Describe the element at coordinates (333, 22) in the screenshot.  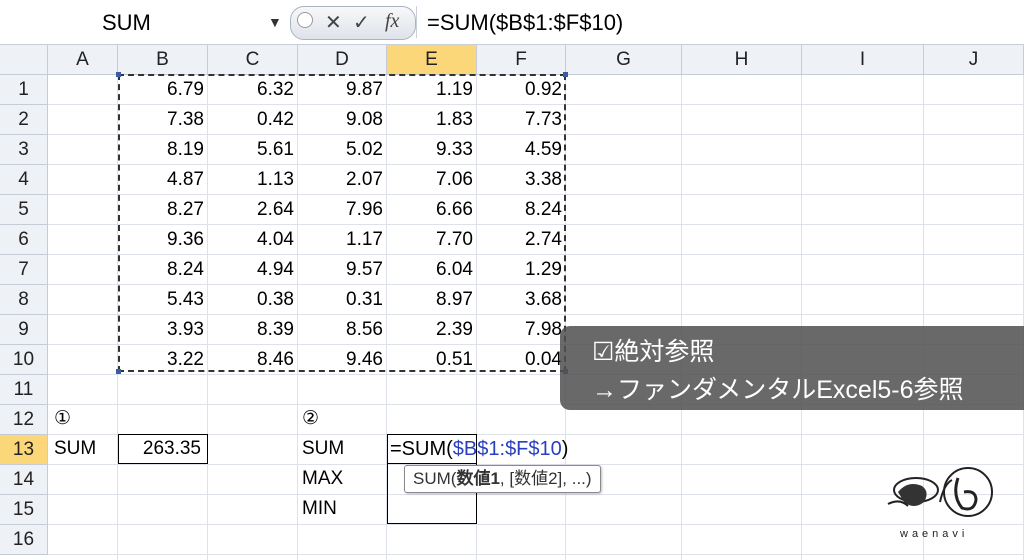
I see `cancel-button: ✕` at that location.